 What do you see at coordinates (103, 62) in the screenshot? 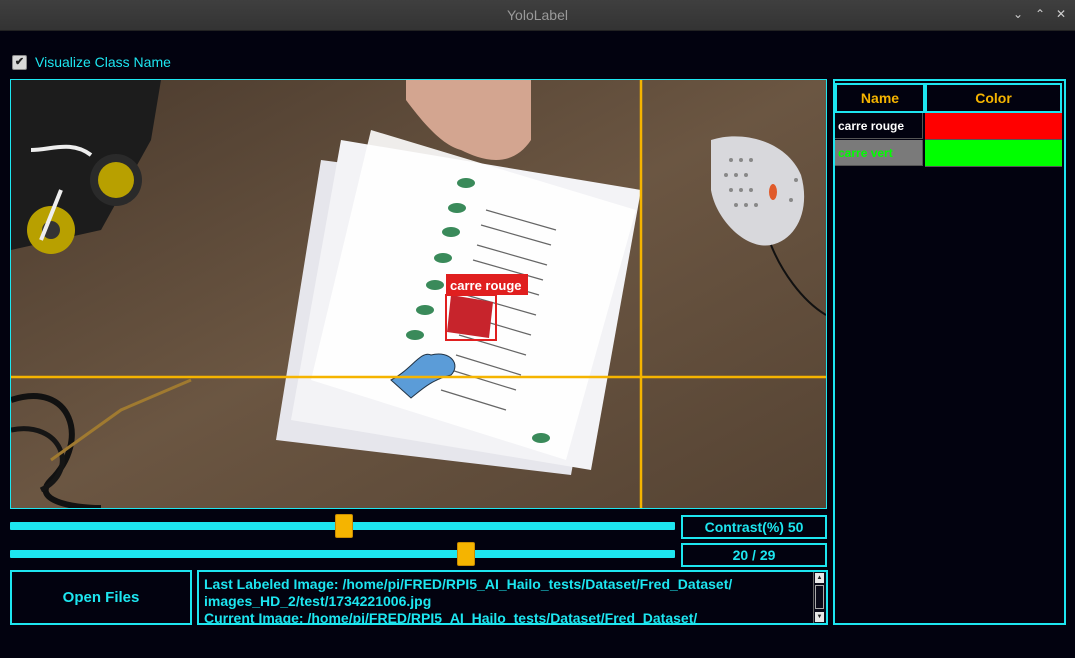
I see `visualize-class-name-label: Visualize Class Name` at bounding box center [103, 62].